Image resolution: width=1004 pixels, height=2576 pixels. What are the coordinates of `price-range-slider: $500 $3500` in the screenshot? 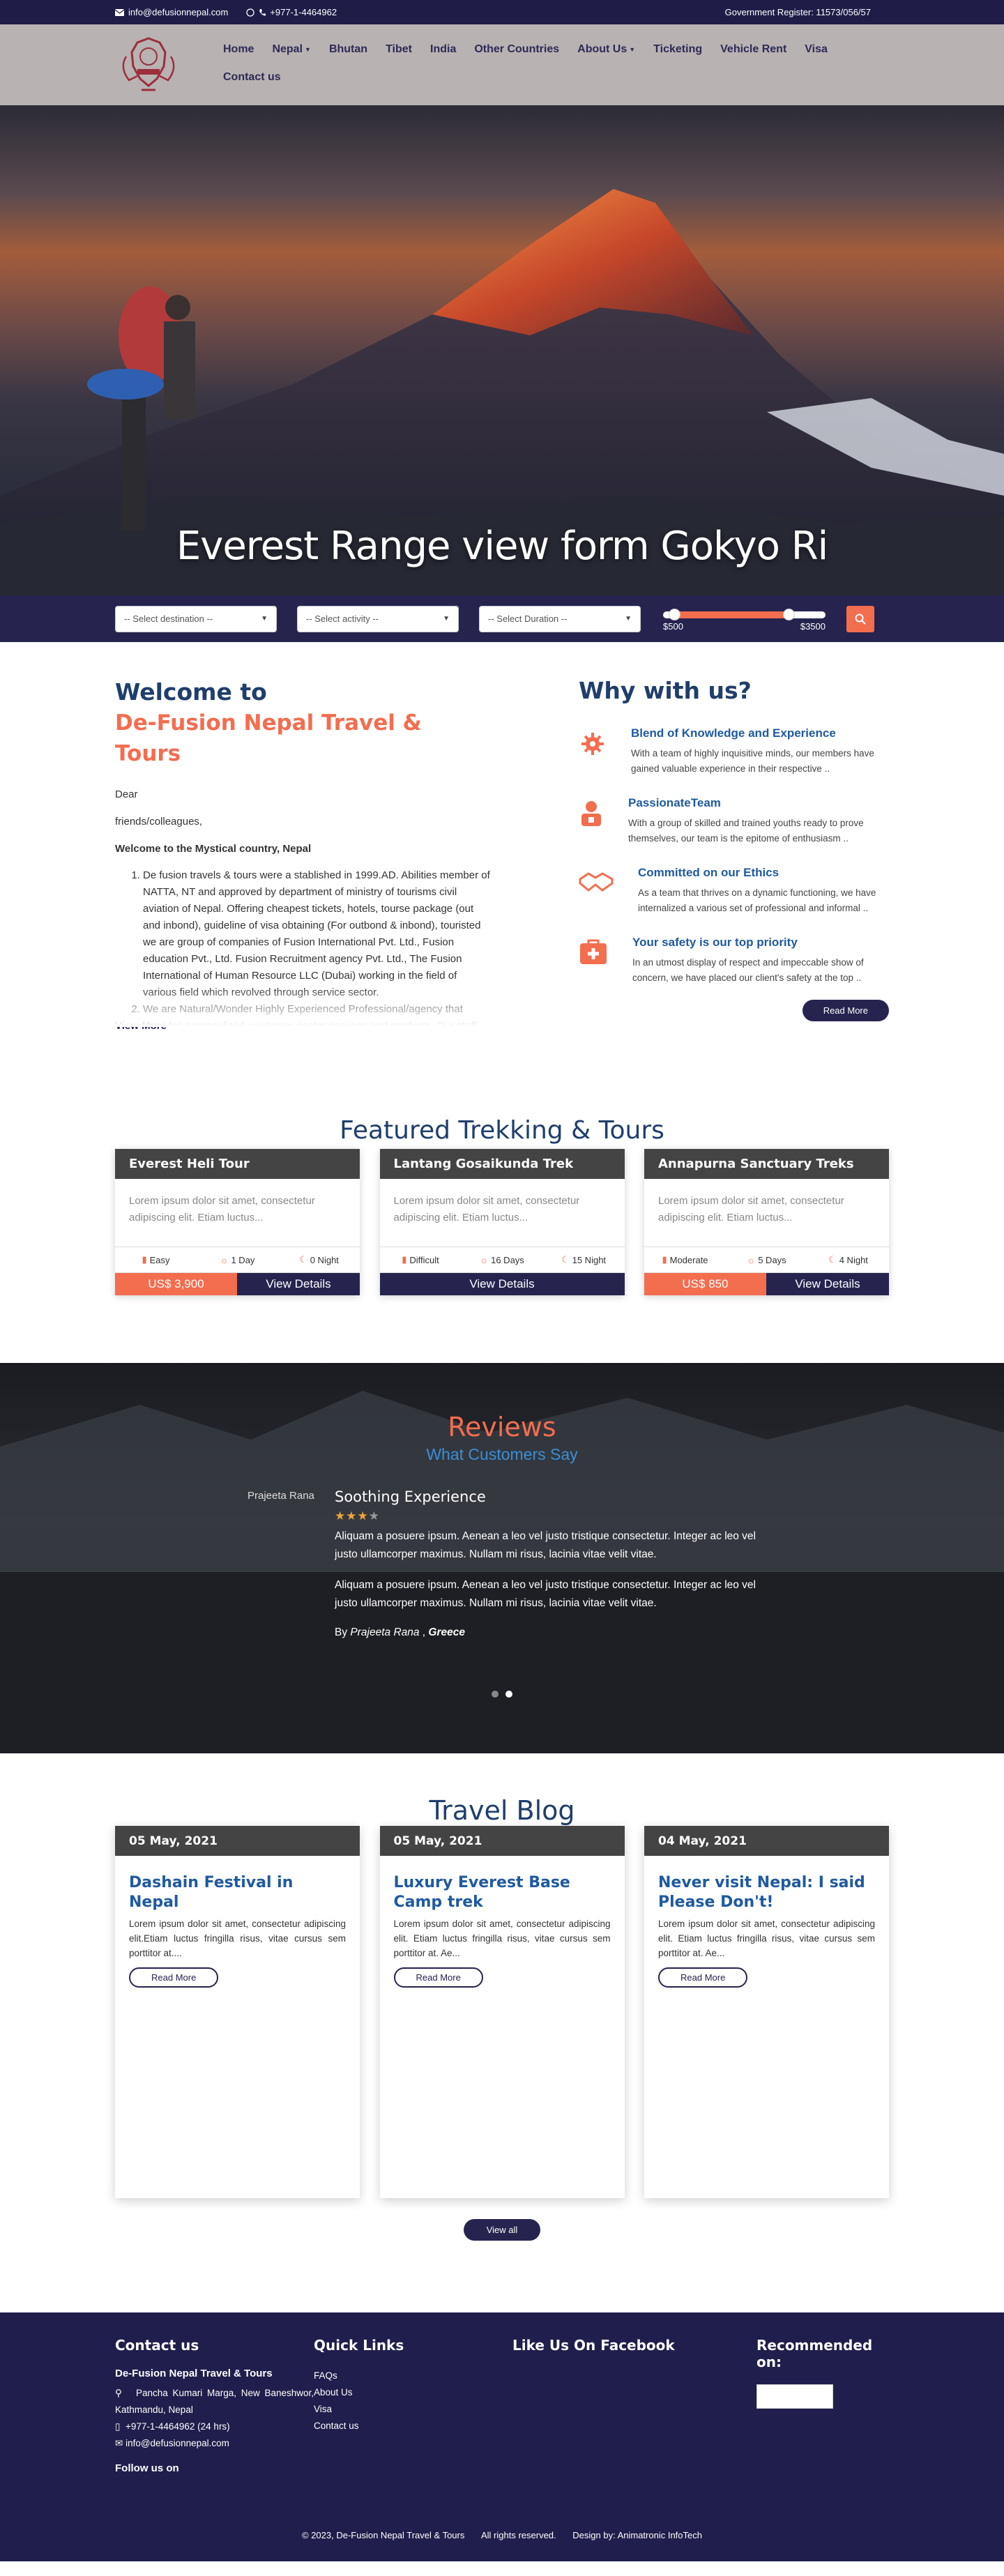 It's located at (744, 619).